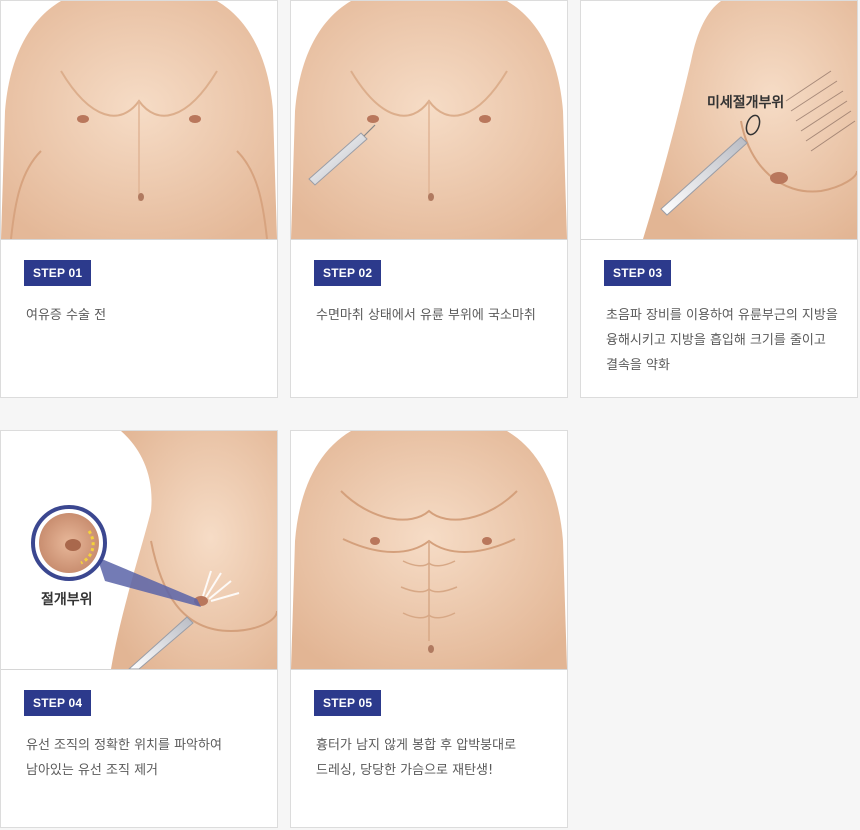 The image size is (860, 830). What do you see at coordinates (426, 315) in the screenshot?
I see `step-description: 수면마취 상태에서 유륜 부위에 국소마취` at bounding box center [426, 315].